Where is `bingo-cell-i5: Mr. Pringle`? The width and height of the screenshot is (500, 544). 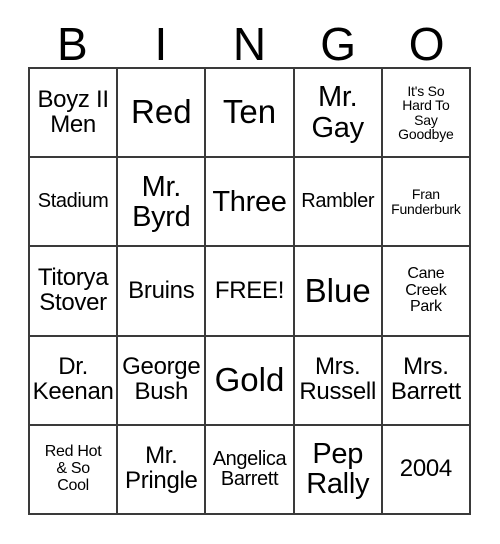 bingo-cell-i5: Mr. Pringle is located at coordinates (162, 470).